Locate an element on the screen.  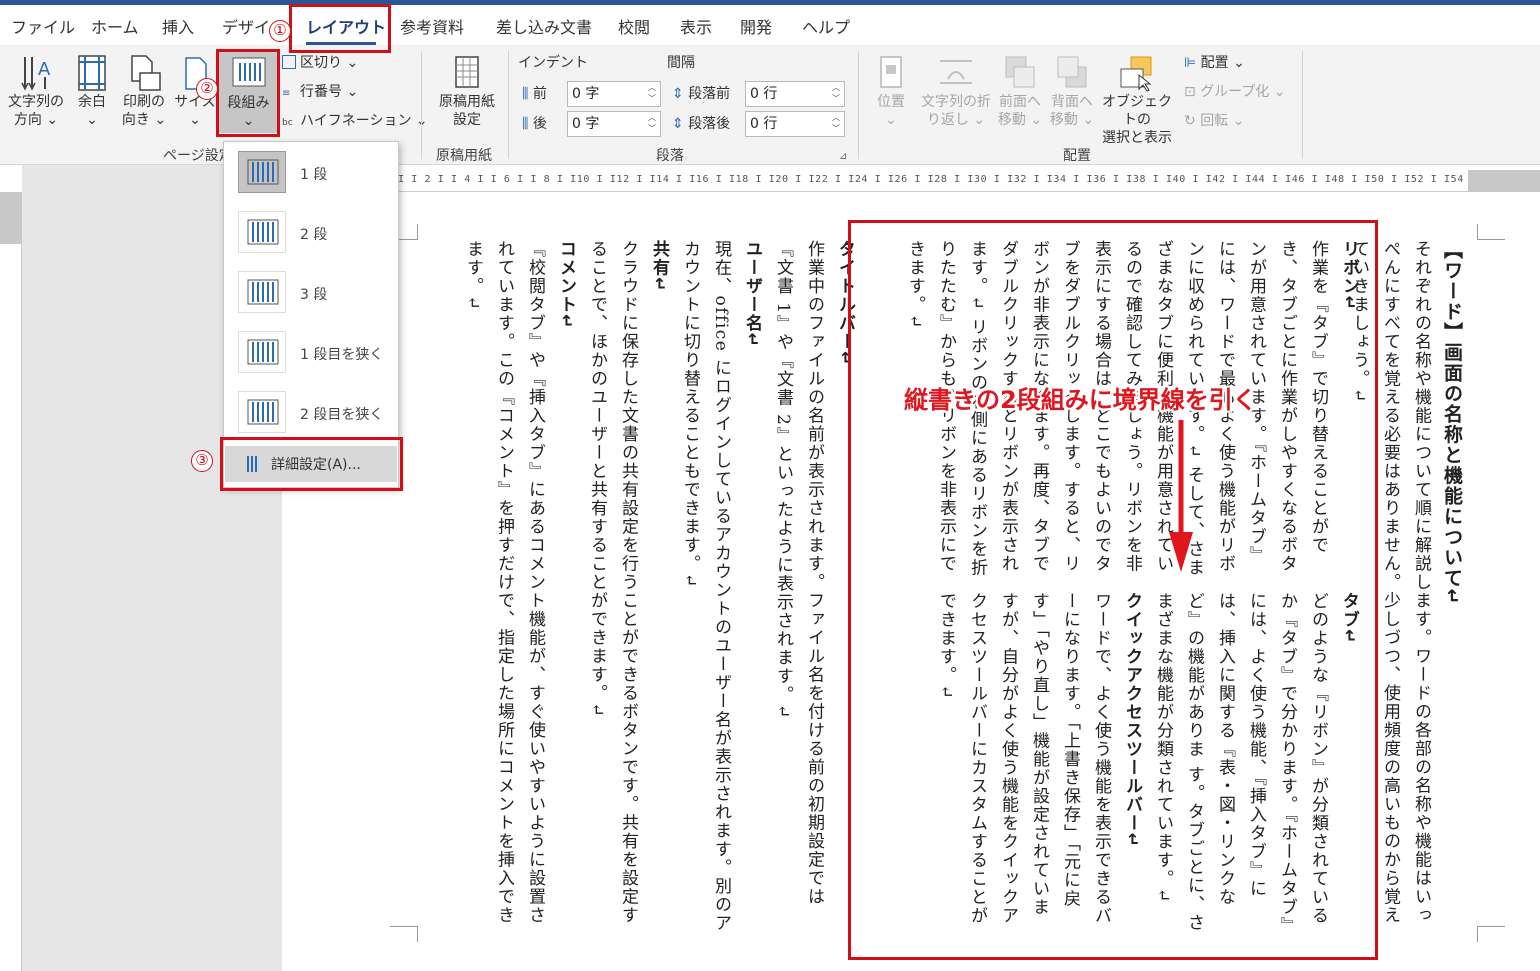
tab-help: ヘルプ is located at coordinates (826, 26).